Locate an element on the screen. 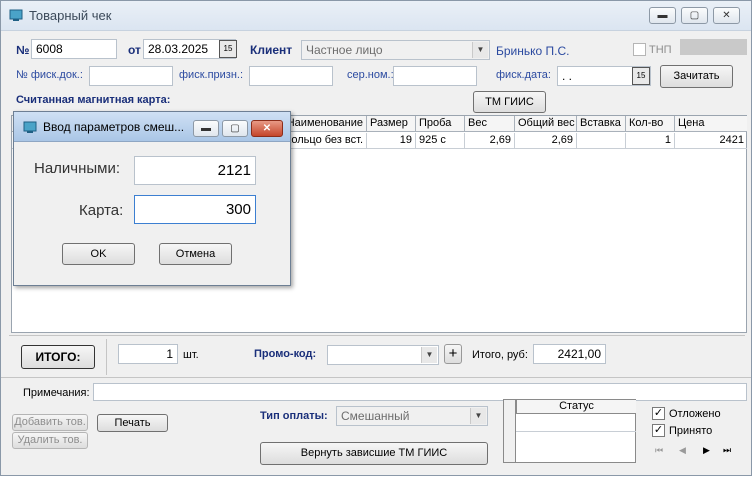 This screenshot has width=756, height=478. tm-giis-button: ТМ ГИИС is located at coordinates (509, 102).